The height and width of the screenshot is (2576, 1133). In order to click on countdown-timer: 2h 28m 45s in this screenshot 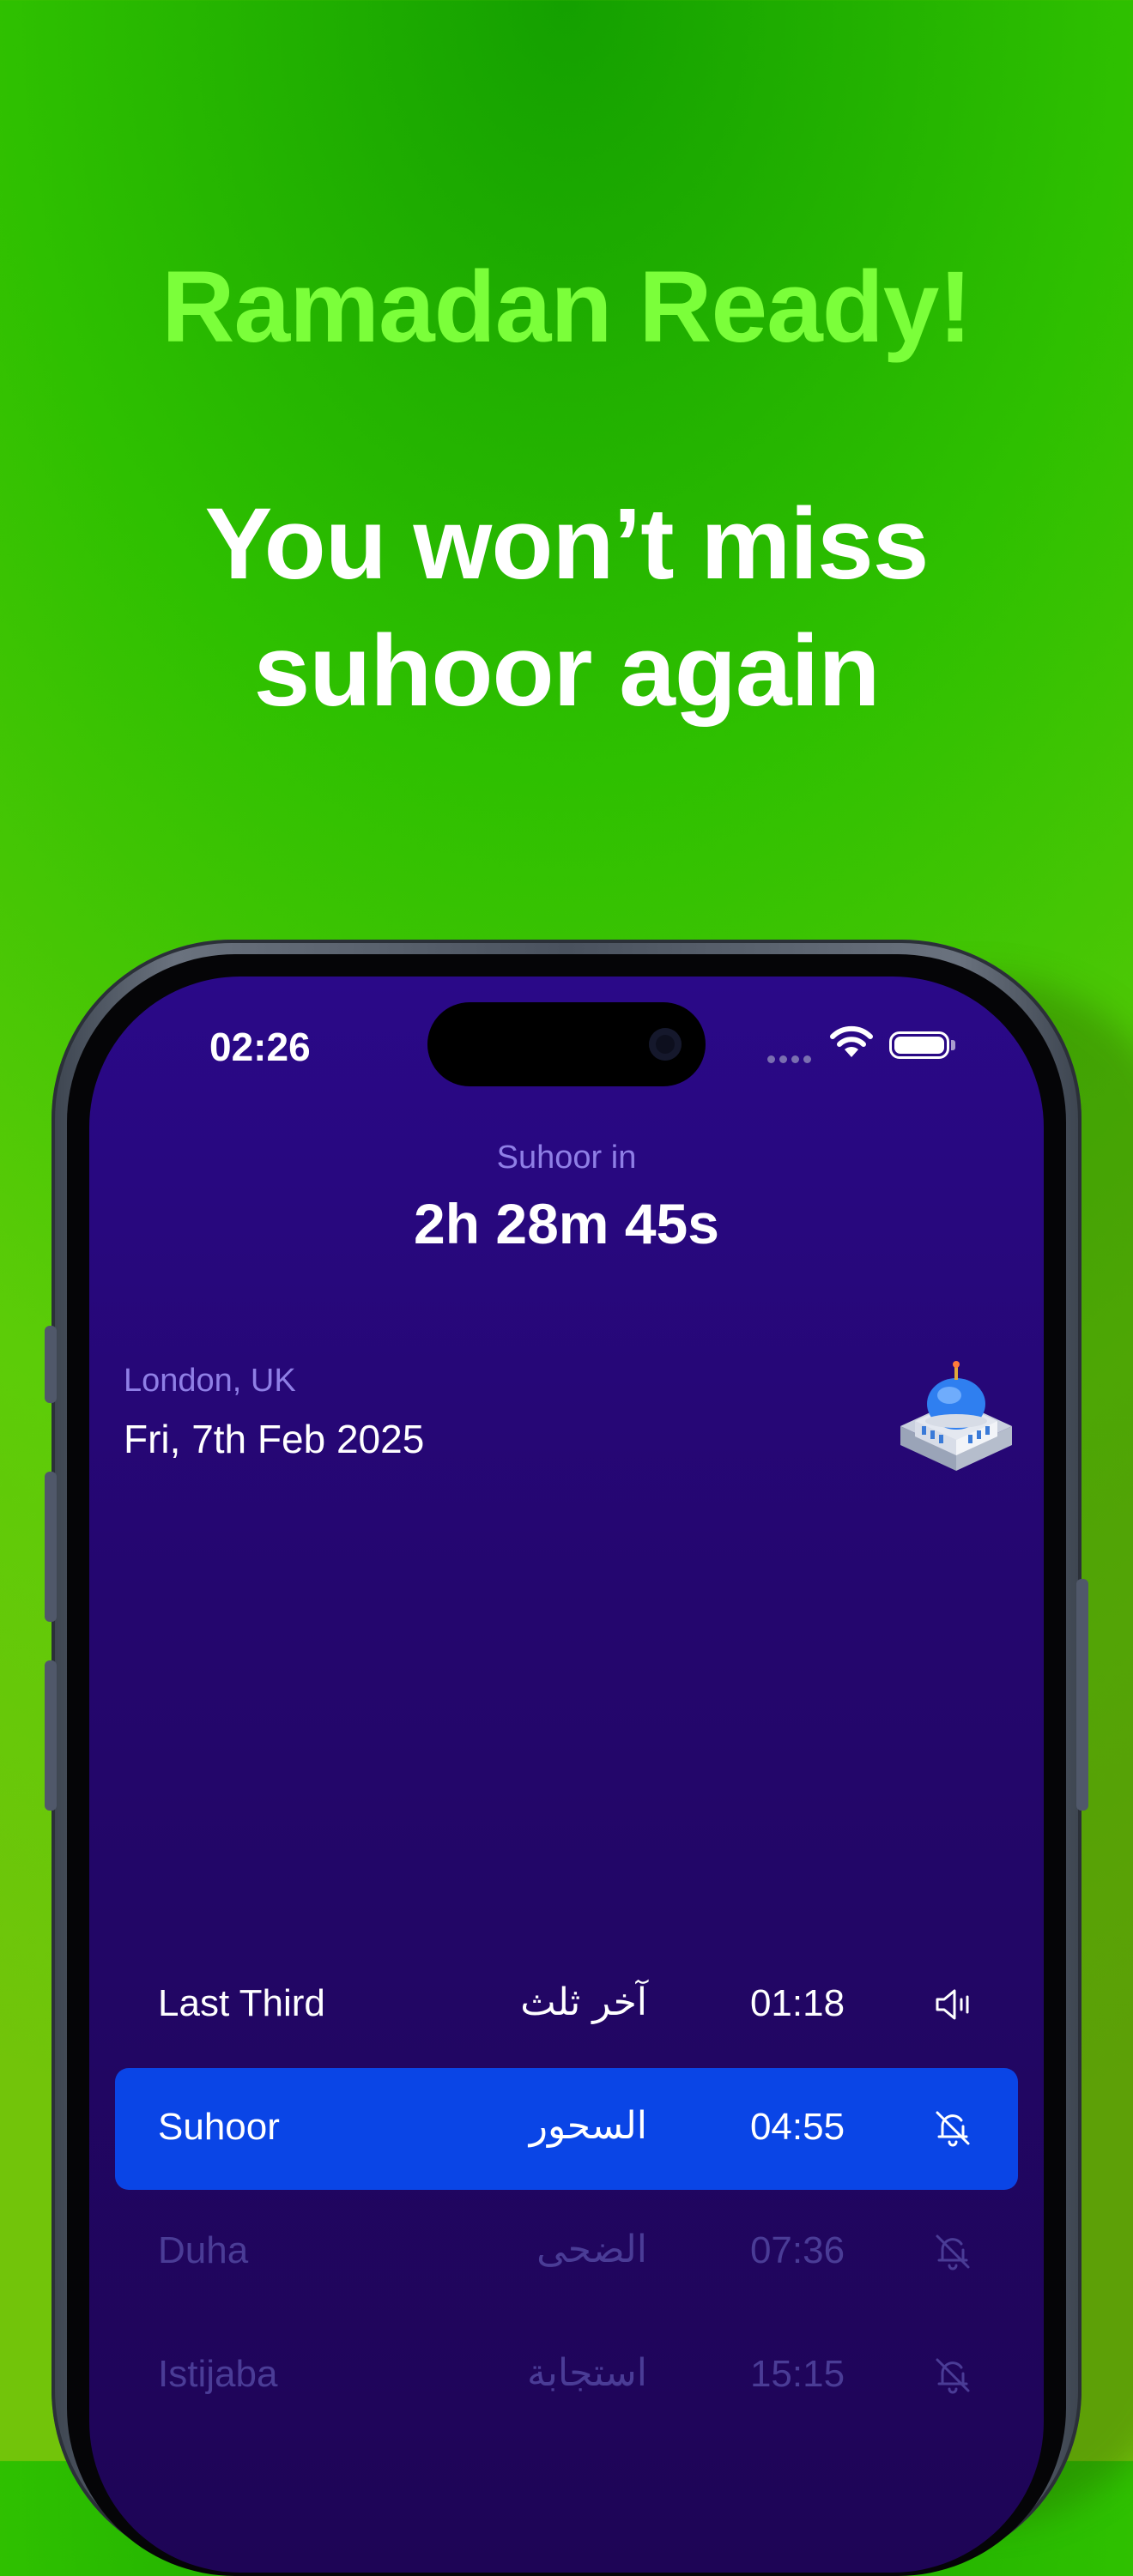, I will do `click(566, 1223)`.